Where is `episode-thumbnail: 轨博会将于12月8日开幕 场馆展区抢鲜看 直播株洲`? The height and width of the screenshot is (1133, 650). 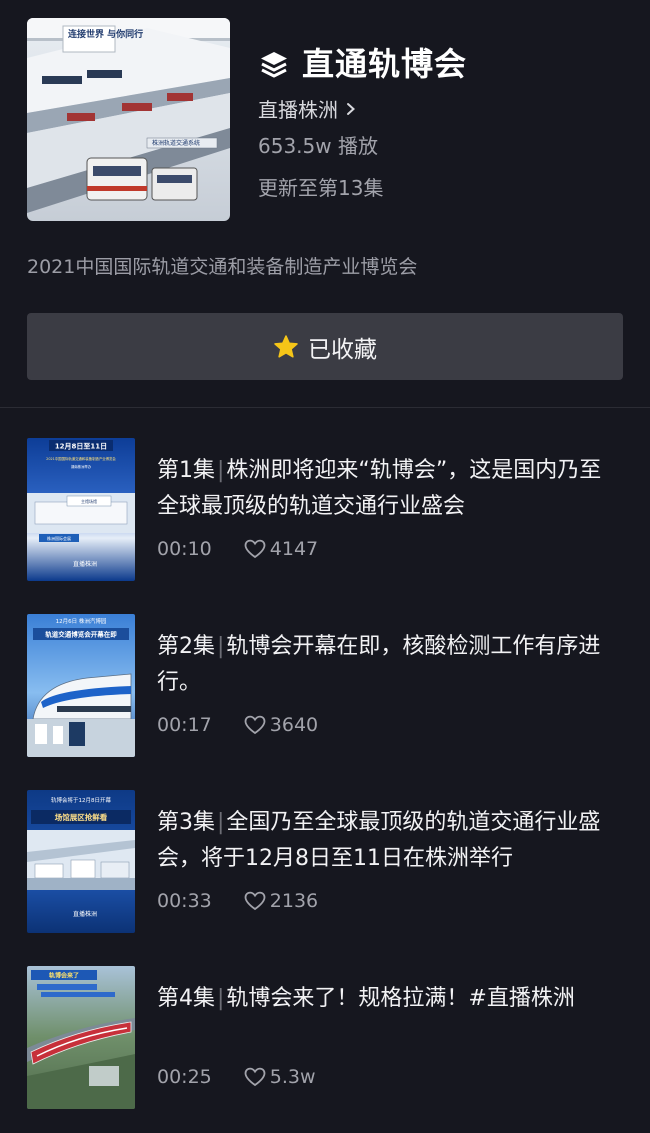 episode-thumbnail: 轨博会将于12月8日开幕 场馆展区抢鲜看 直播株洲 is located at coordinates (81, 861).